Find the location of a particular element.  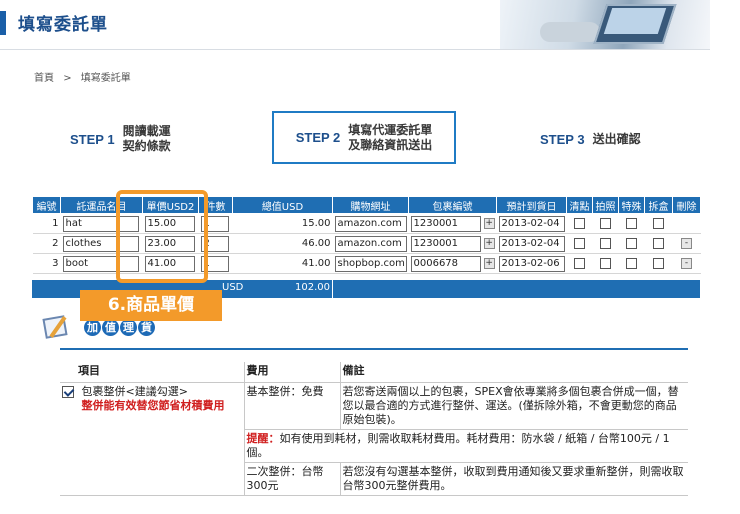

col-header-date: 預計到貨日 is located at coordinates (531, 205).